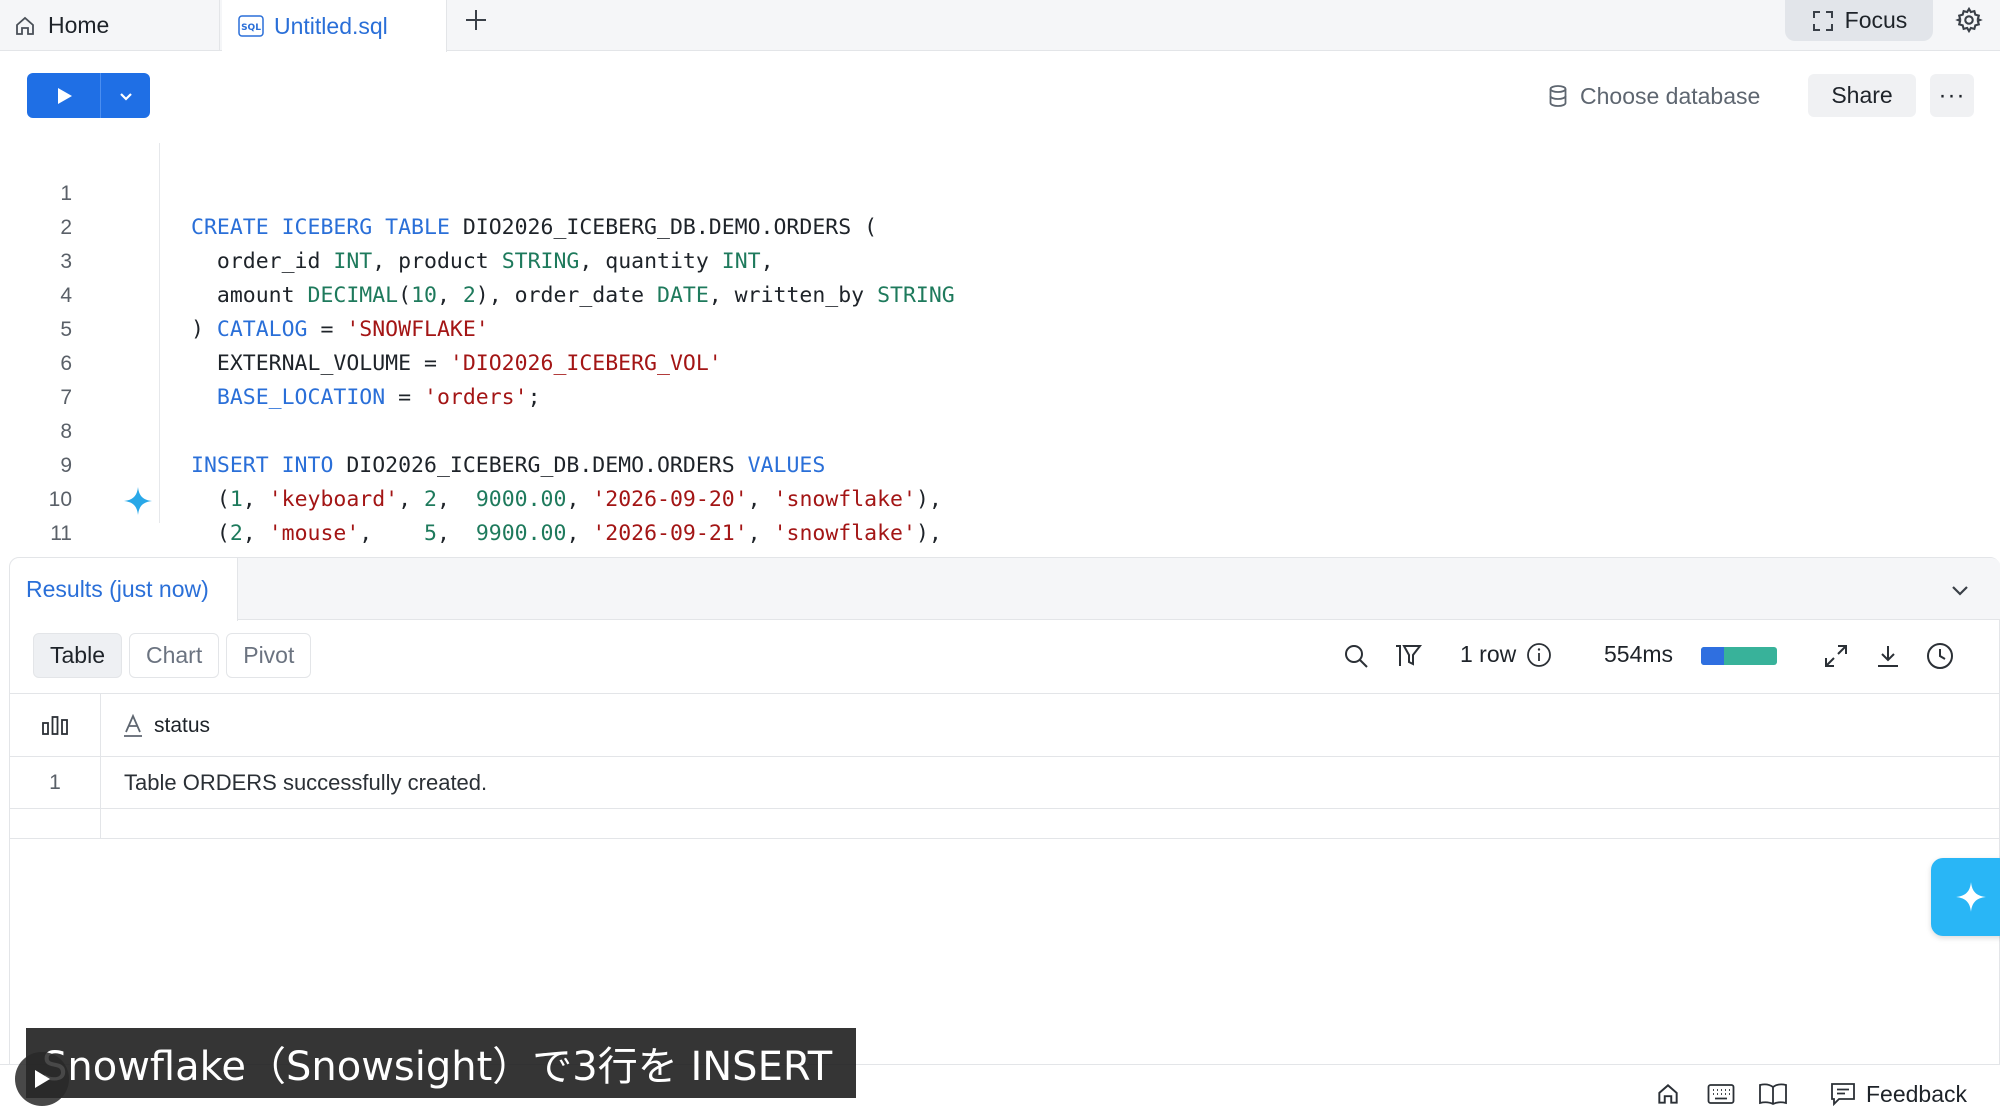  I want to click on info-icon, so click(1539, 655).